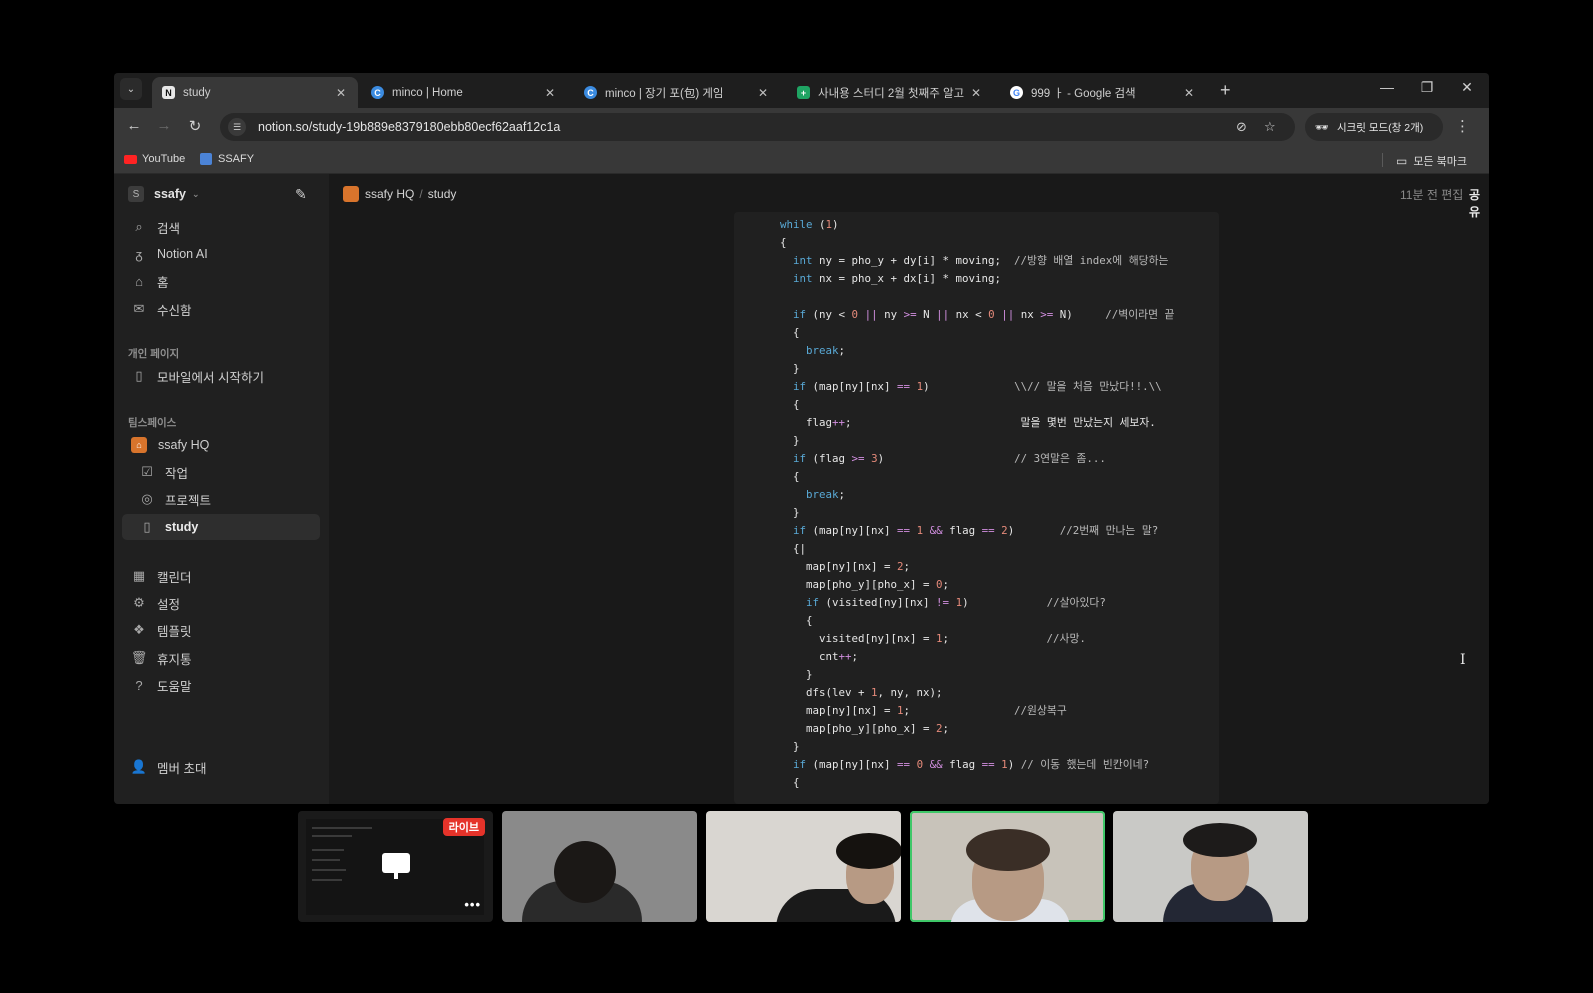  What do you see at coordinates (442, 194) in the screenshot?
I see `breadcrumb-item-study: study` at bounding box center [442, 194].